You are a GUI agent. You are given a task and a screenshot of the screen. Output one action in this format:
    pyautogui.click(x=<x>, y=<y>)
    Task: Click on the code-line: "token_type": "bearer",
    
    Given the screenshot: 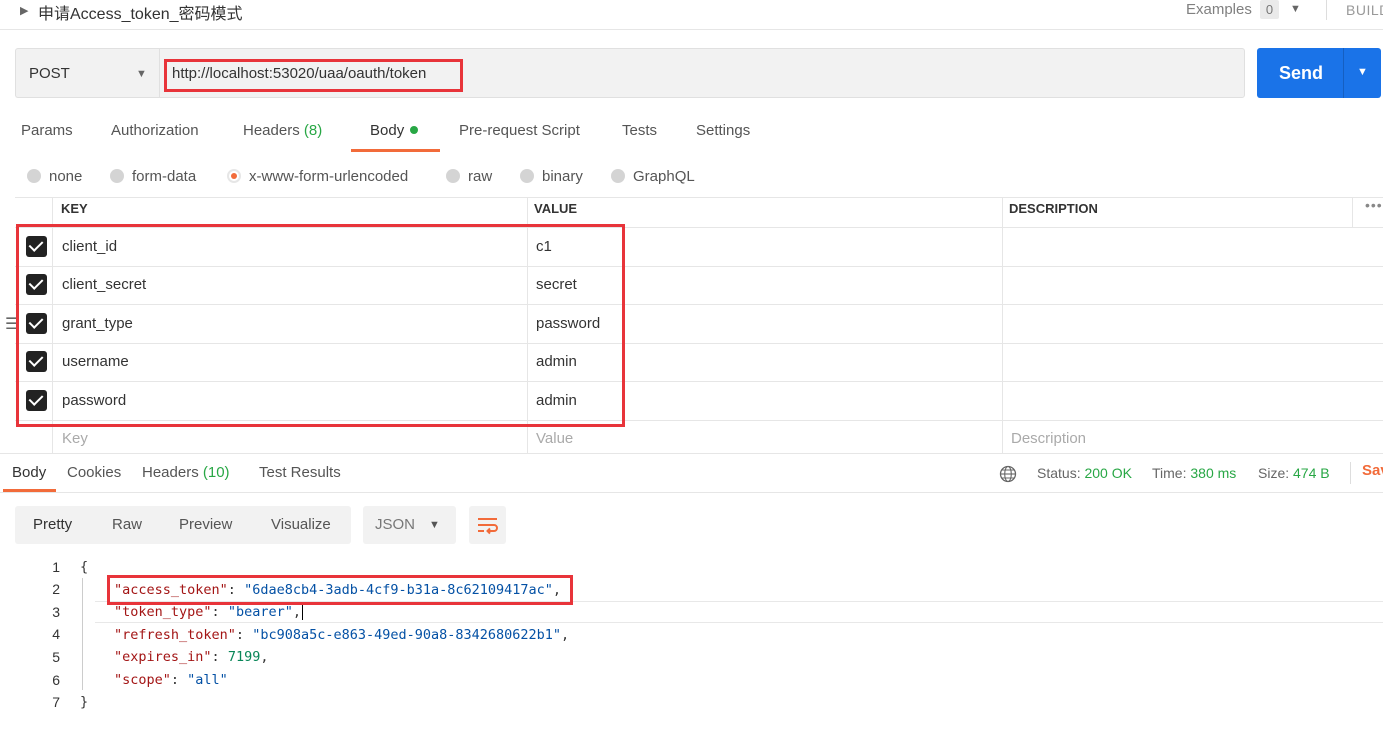 What is the action you would take?
    pyautogui.click(x=207, y=612)
    